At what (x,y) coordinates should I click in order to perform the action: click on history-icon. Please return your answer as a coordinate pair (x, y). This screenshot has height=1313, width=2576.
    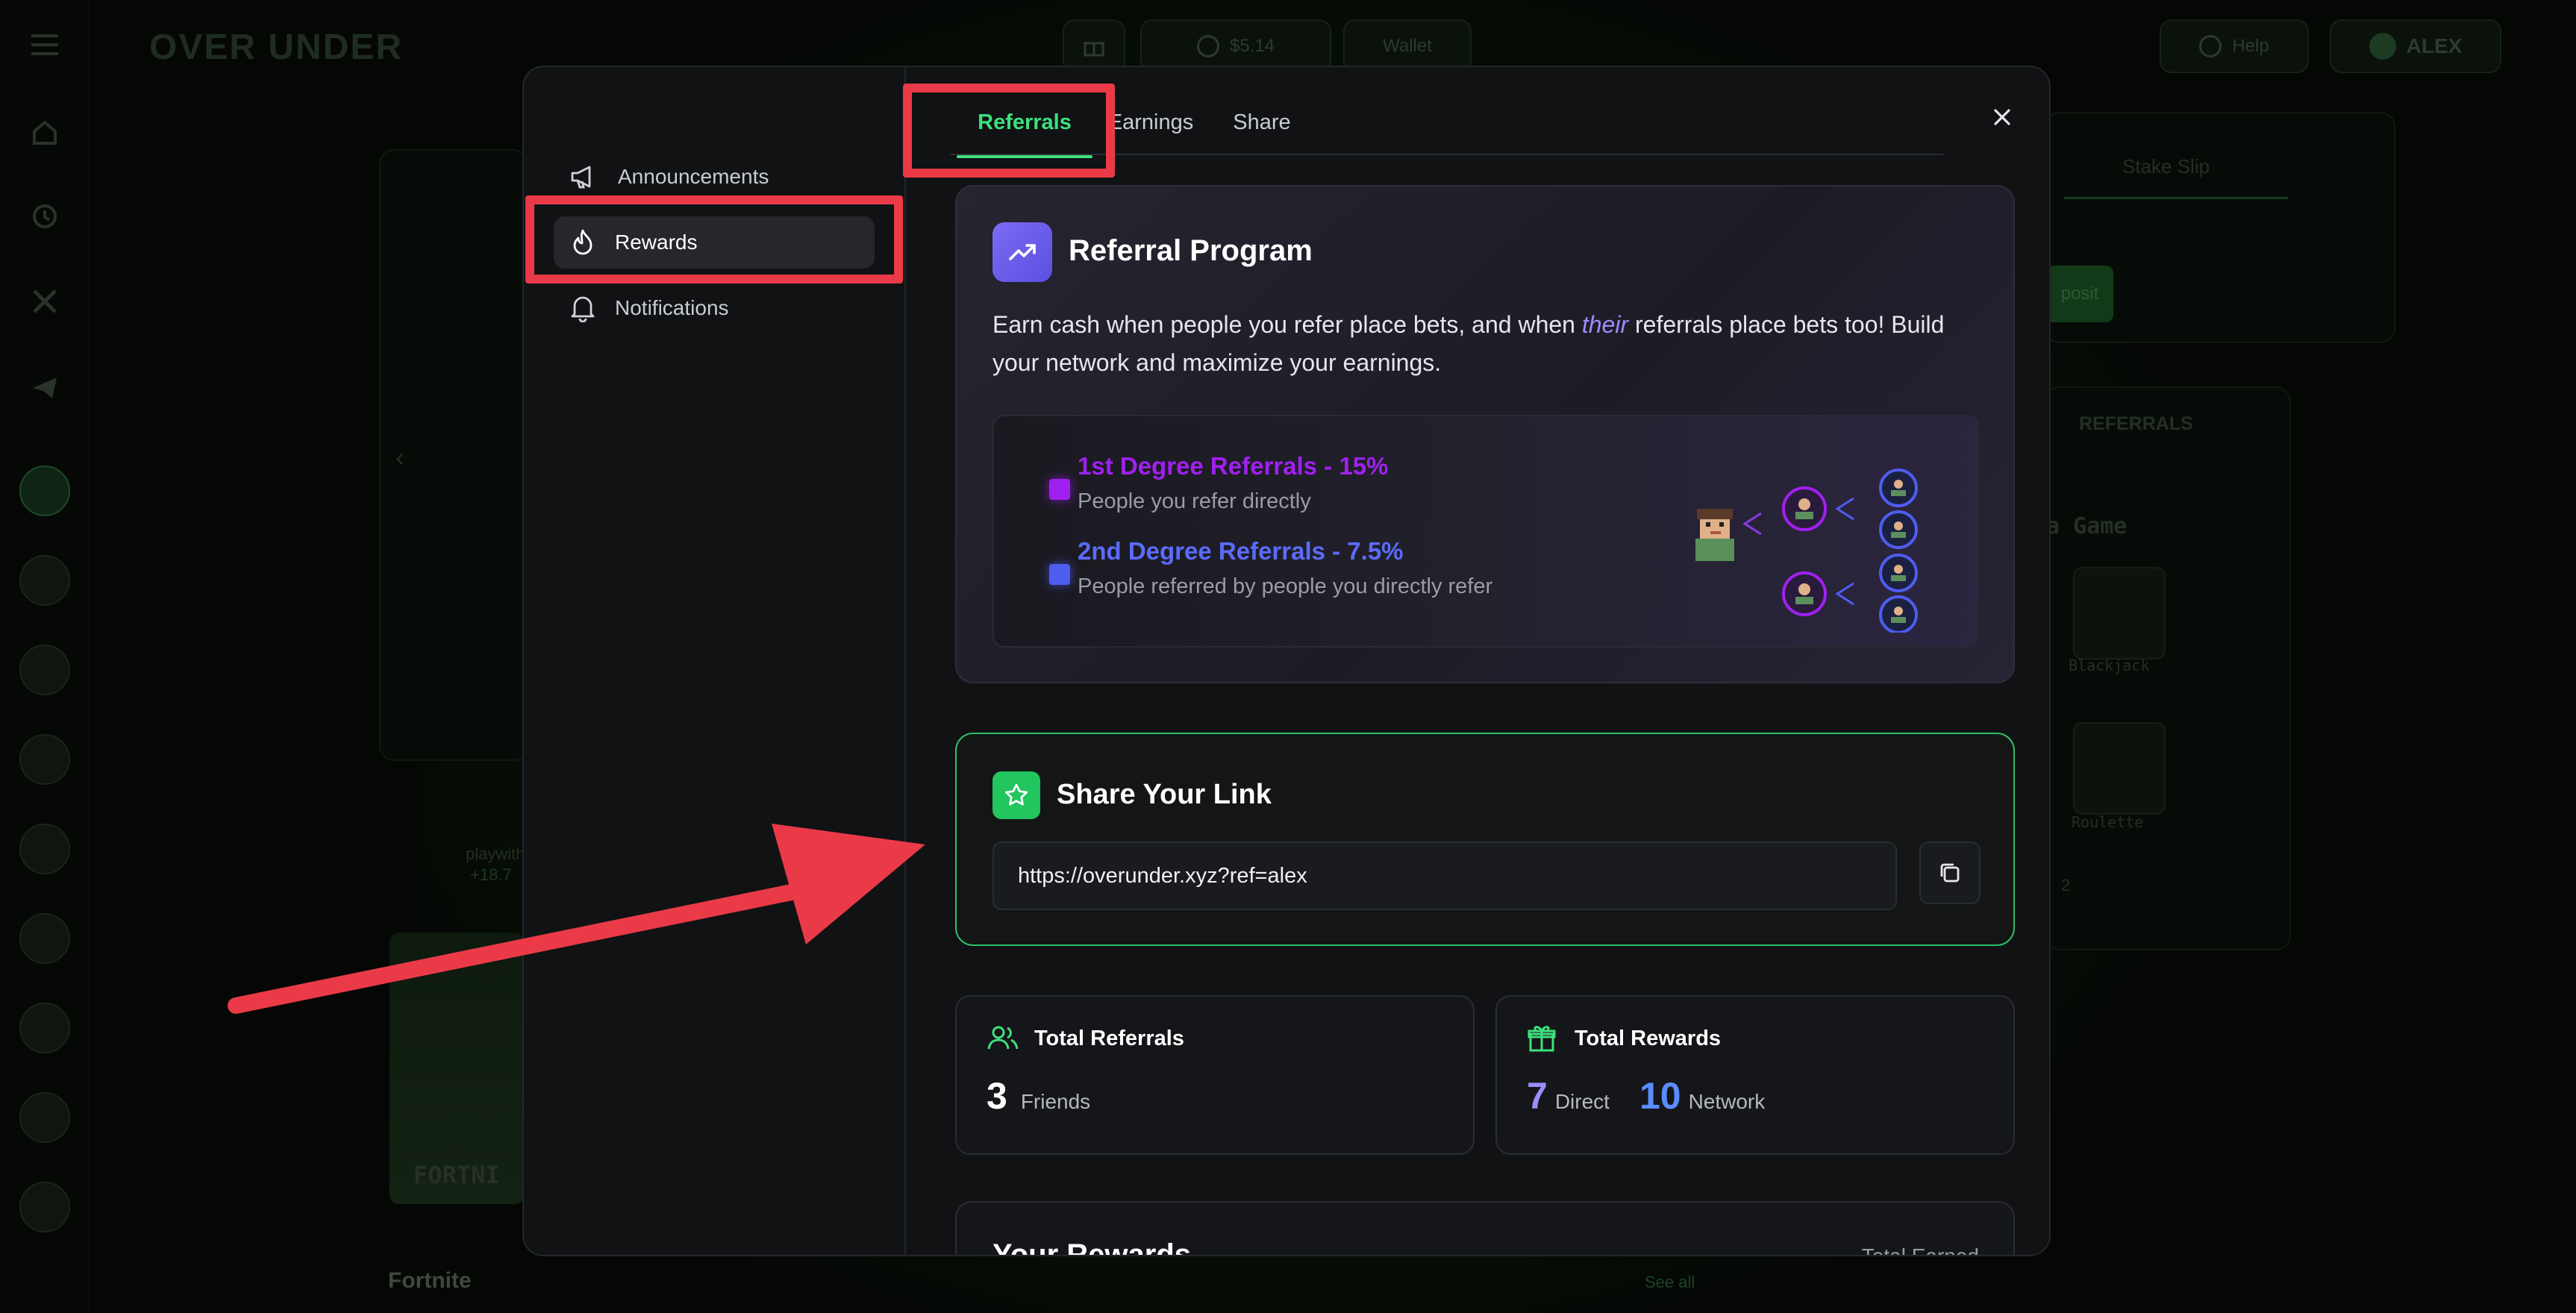
    Looking at the image, I should click on (44, 216).